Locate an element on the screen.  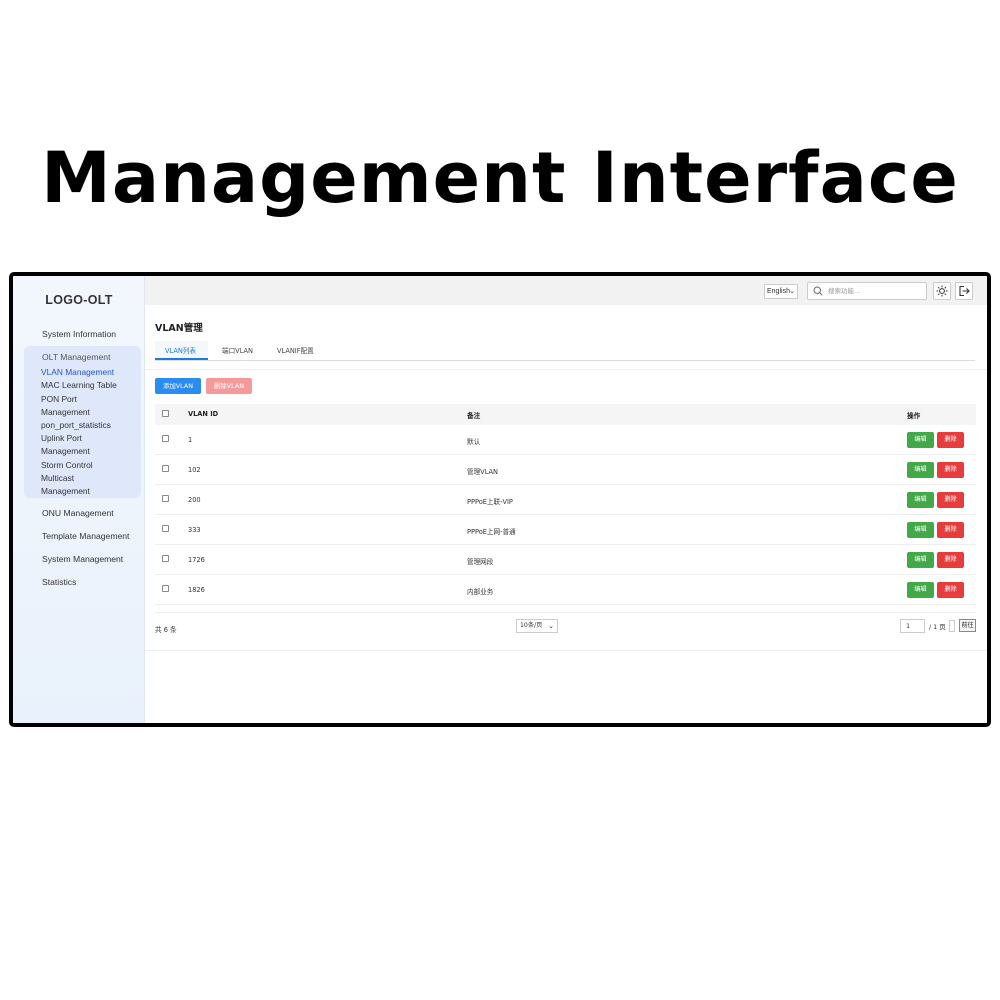
table-row: 102 管理VLAN 编辑 删除 is located at coordinates (565, 470).